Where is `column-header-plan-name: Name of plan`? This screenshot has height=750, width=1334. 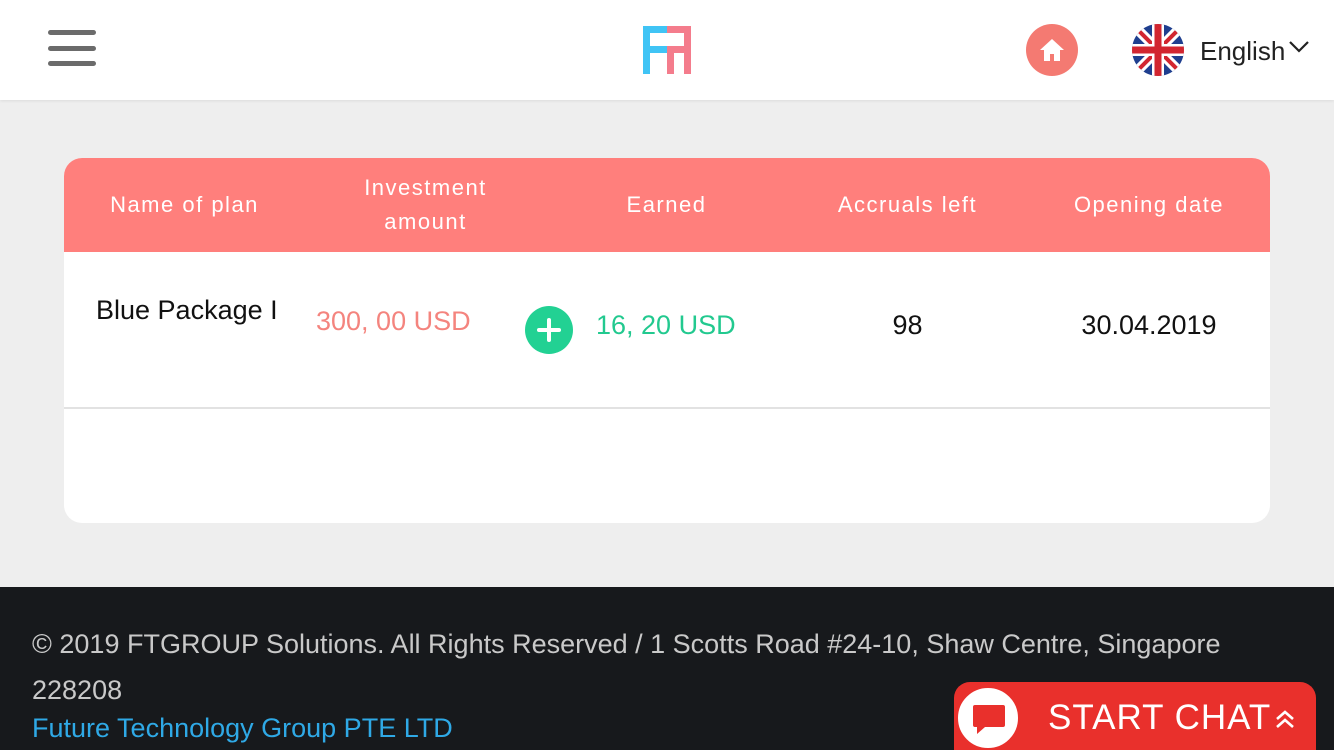
column-header-plan-name: Name of plan is located at coordinates (184, 204).